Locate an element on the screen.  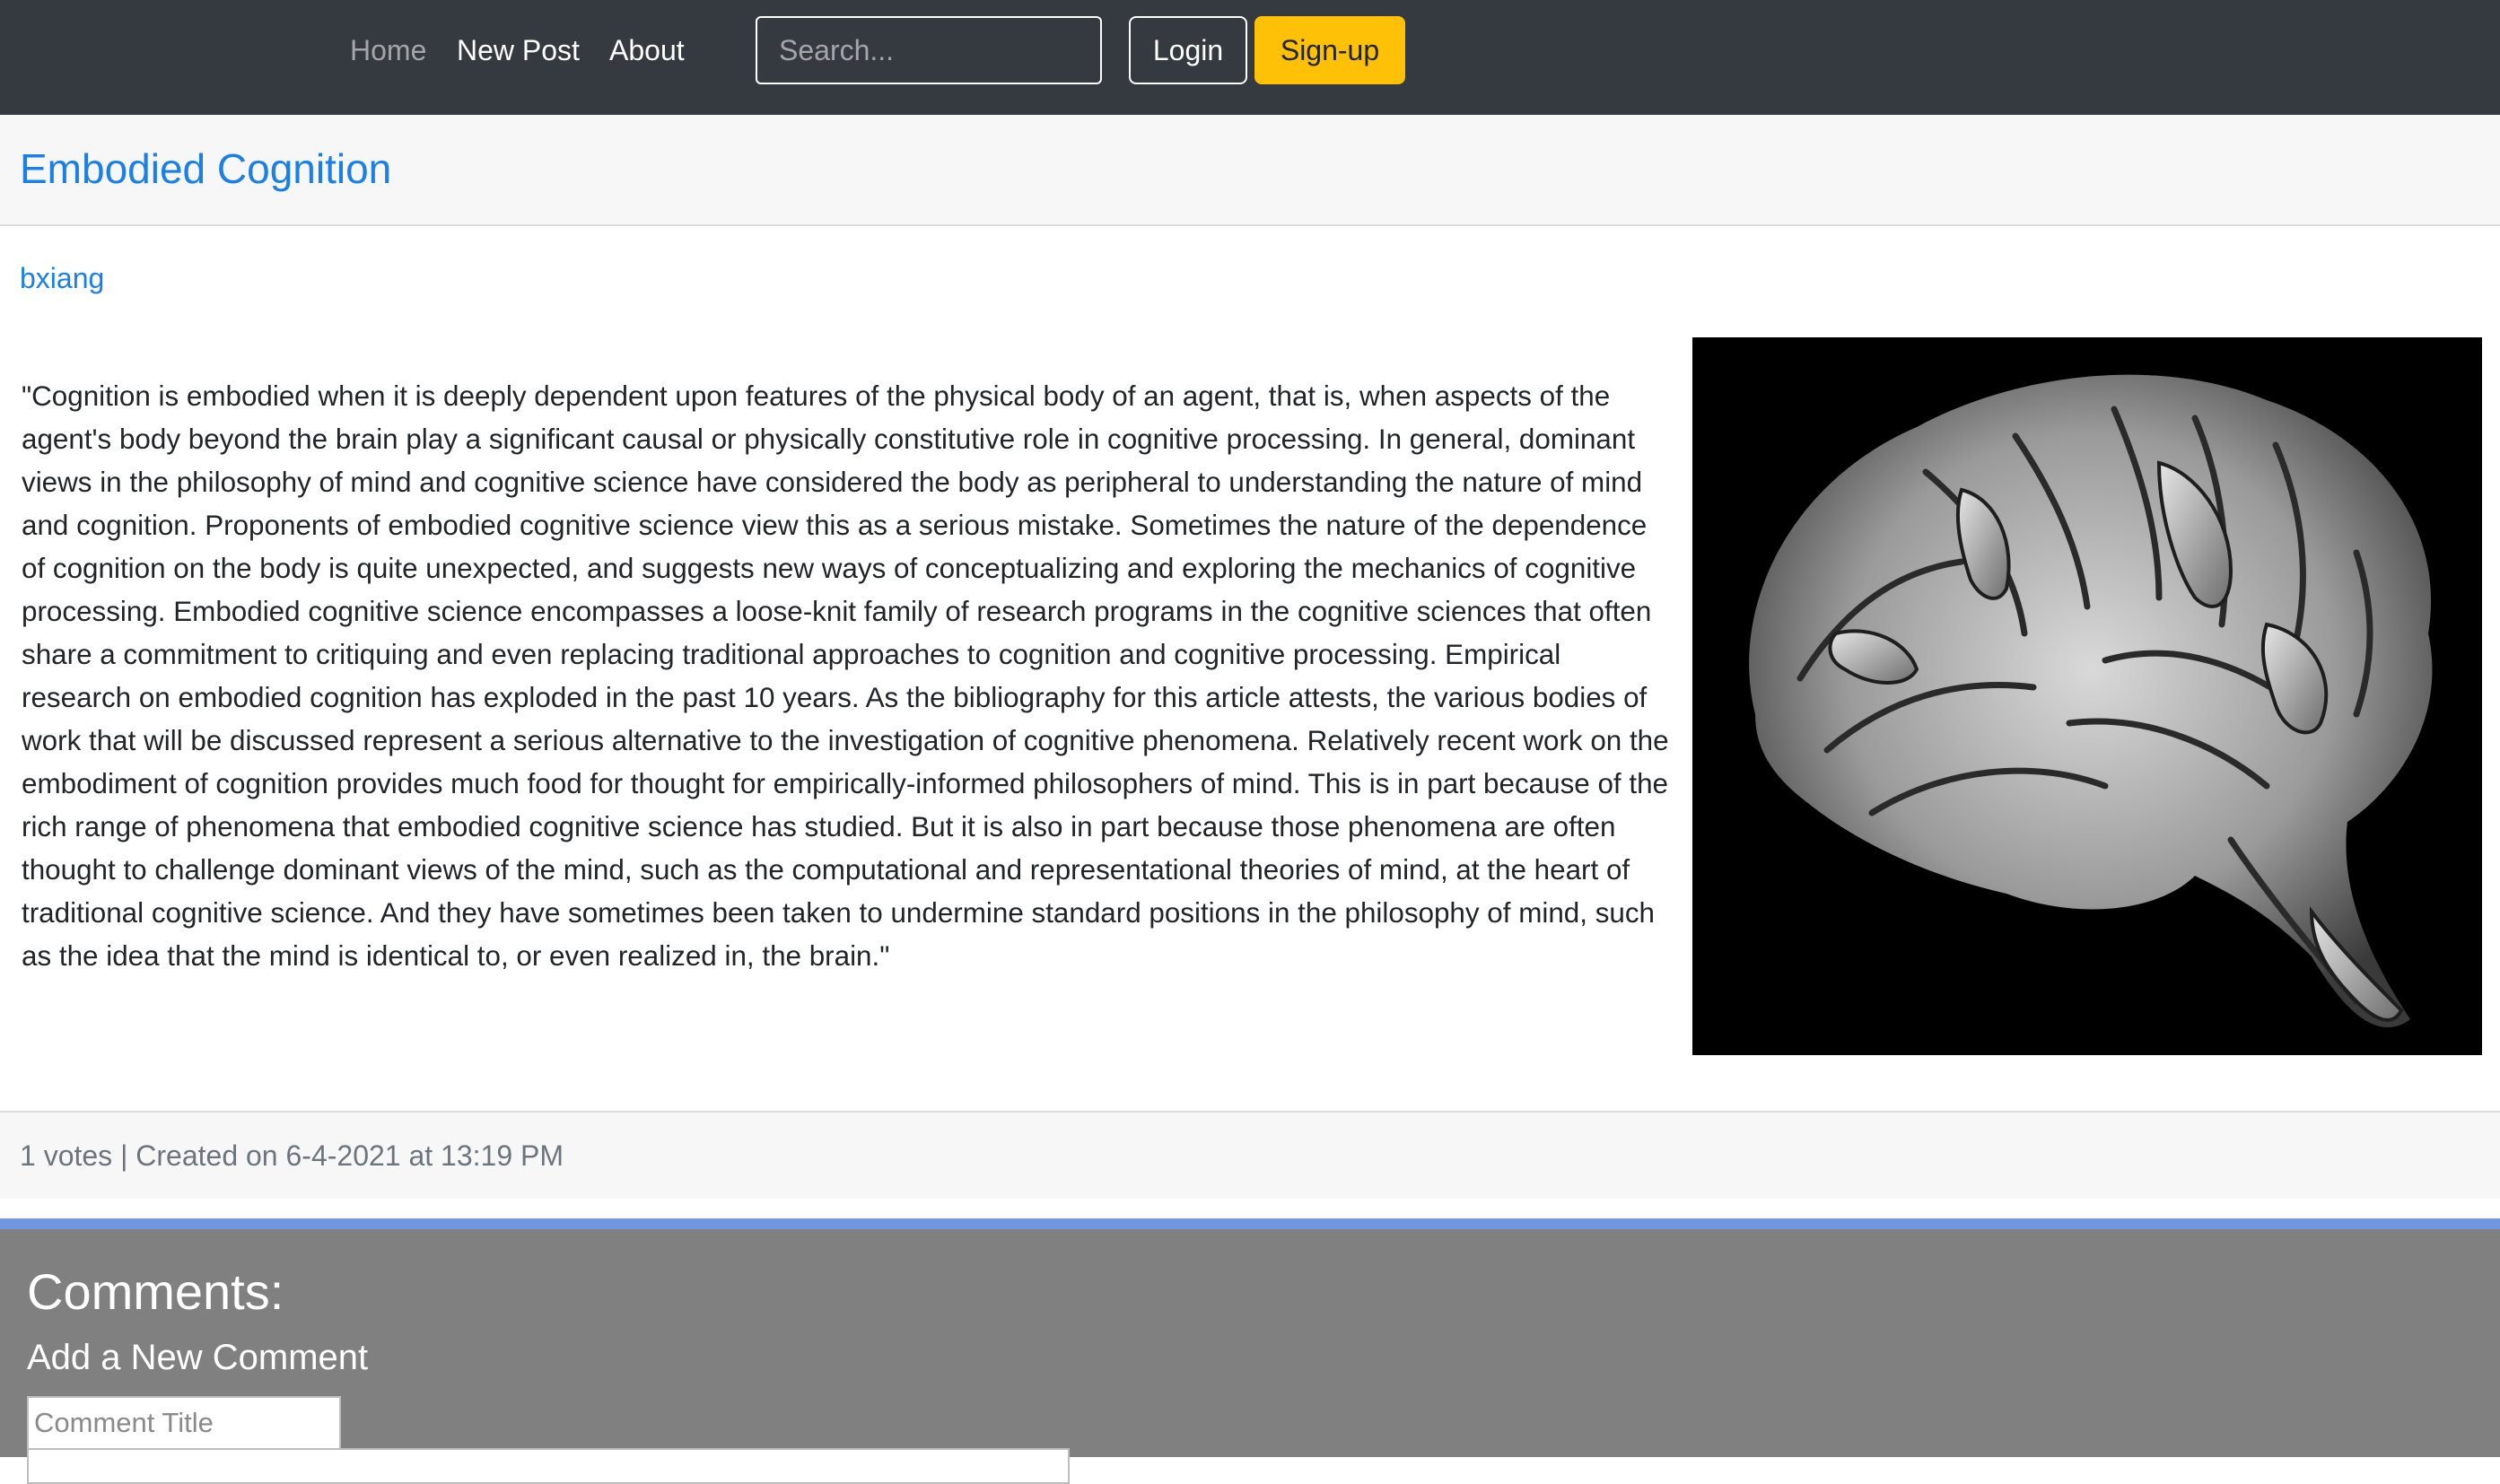
signup-button: Sign-up is located at coordinates (1329, 50).